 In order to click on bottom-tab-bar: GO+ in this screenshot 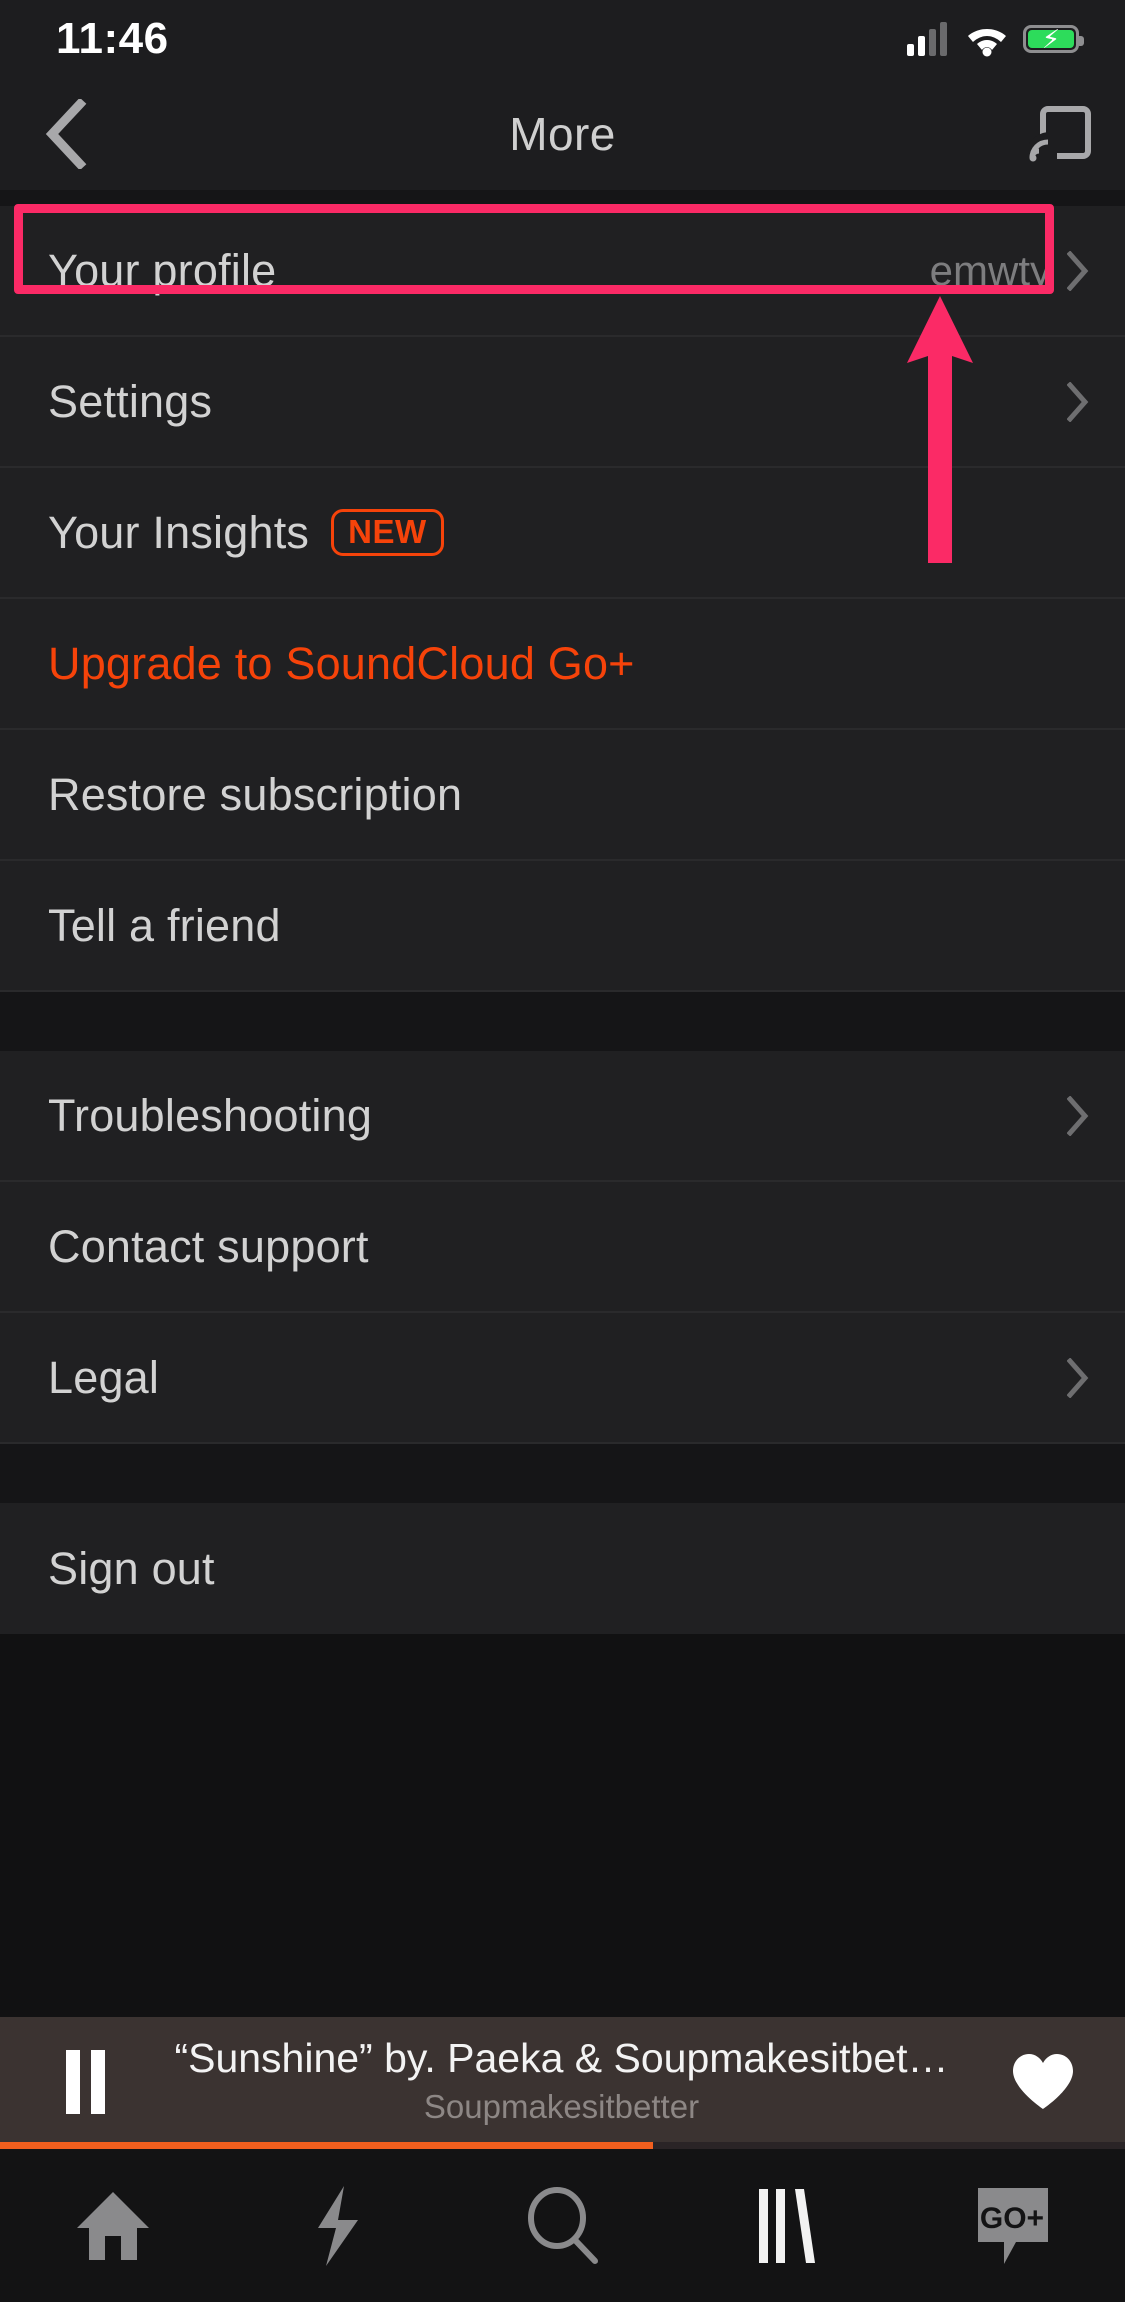, I will do `click(562, 2225)`.